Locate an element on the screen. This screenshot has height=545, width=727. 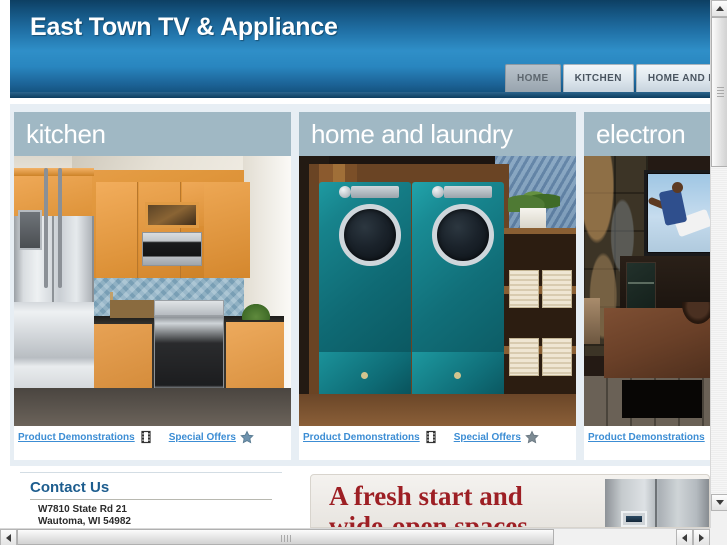
panel-links-electronics: Product Demonstrations is located at coordinates (647, 437).